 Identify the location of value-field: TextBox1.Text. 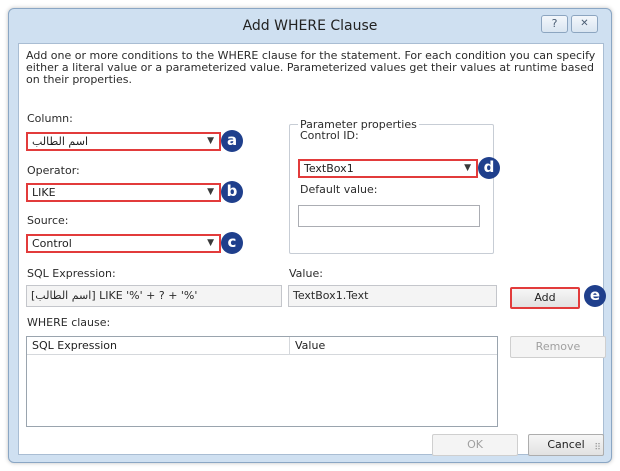
(392, 296).